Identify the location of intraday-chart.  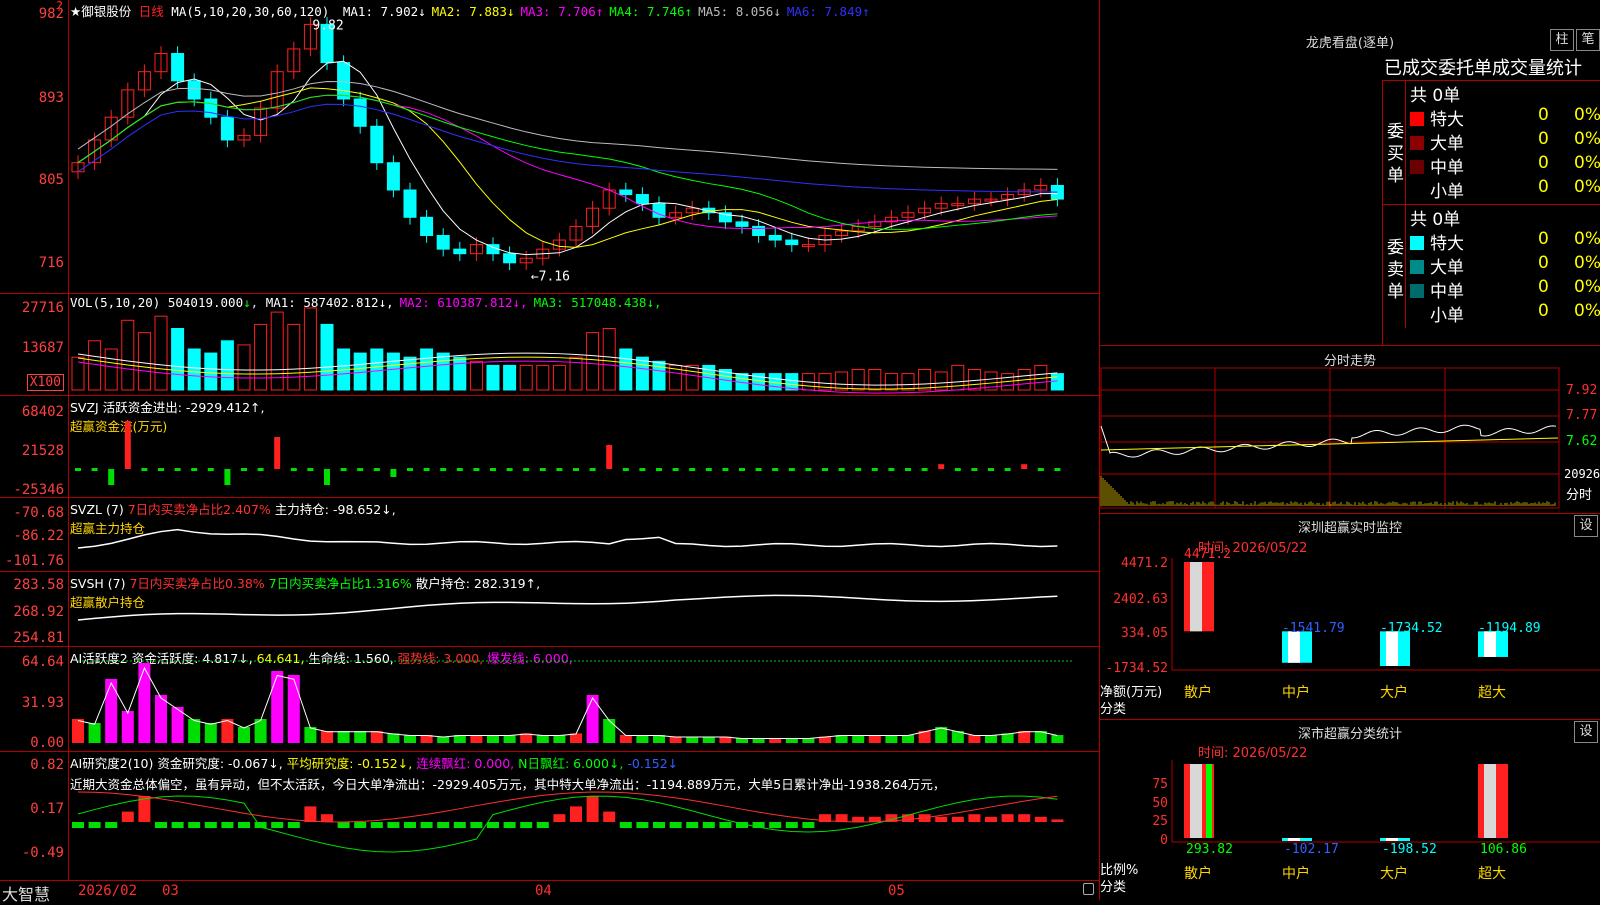
(1350, 430).